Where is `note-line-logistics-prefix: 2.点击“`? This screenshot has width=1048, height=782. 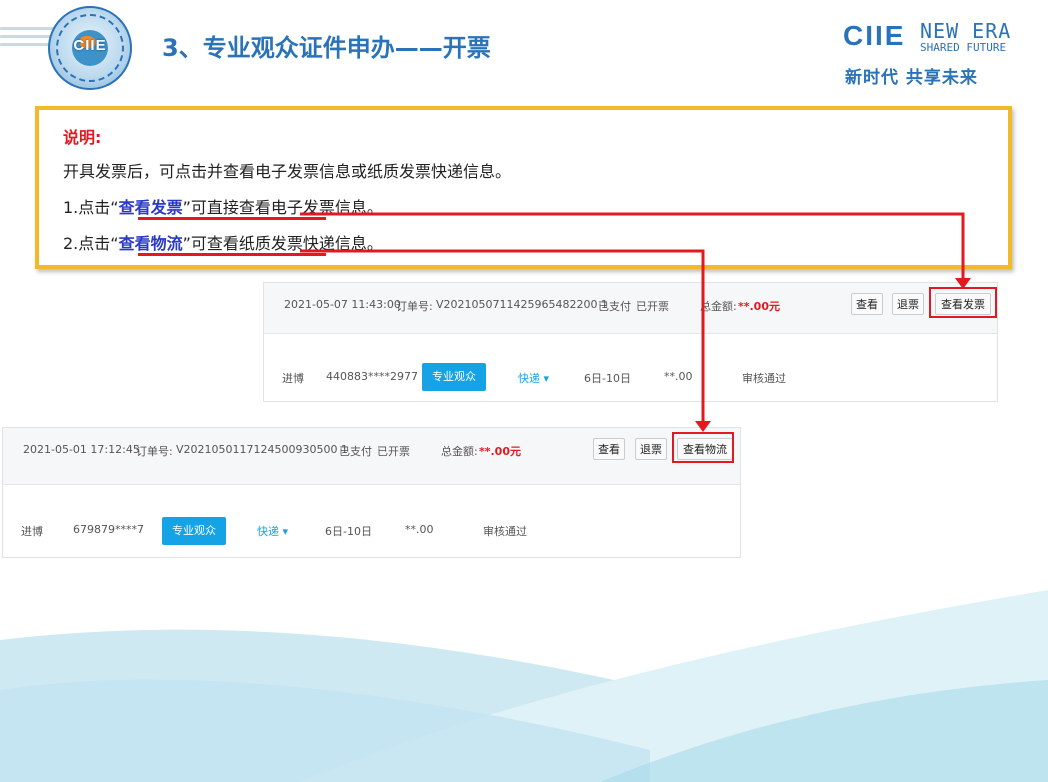 note-line-logistics-prefix: 2.点击“ is located at coordinates (91, 243).